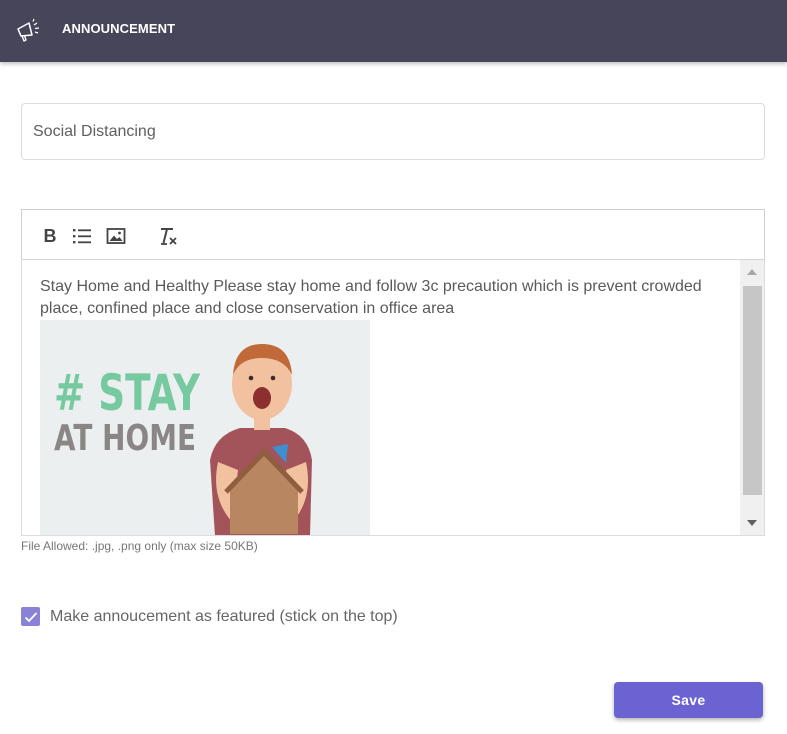  I want to click on featured-checkbox, so click(30, 616).